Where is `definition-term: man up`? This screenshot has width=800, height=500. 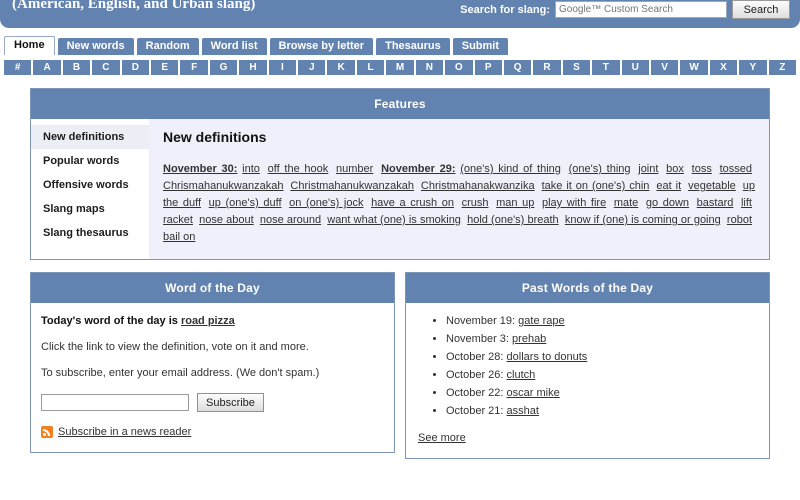
definition-term: man up is located at coordinates (515, 203).